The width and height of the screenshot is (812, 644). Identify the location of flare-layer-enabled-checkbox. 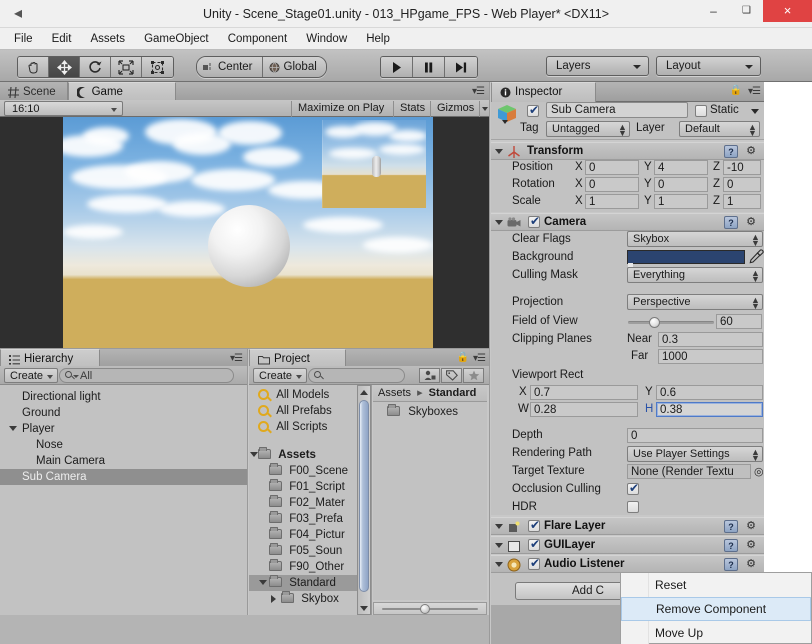
(534, 525).